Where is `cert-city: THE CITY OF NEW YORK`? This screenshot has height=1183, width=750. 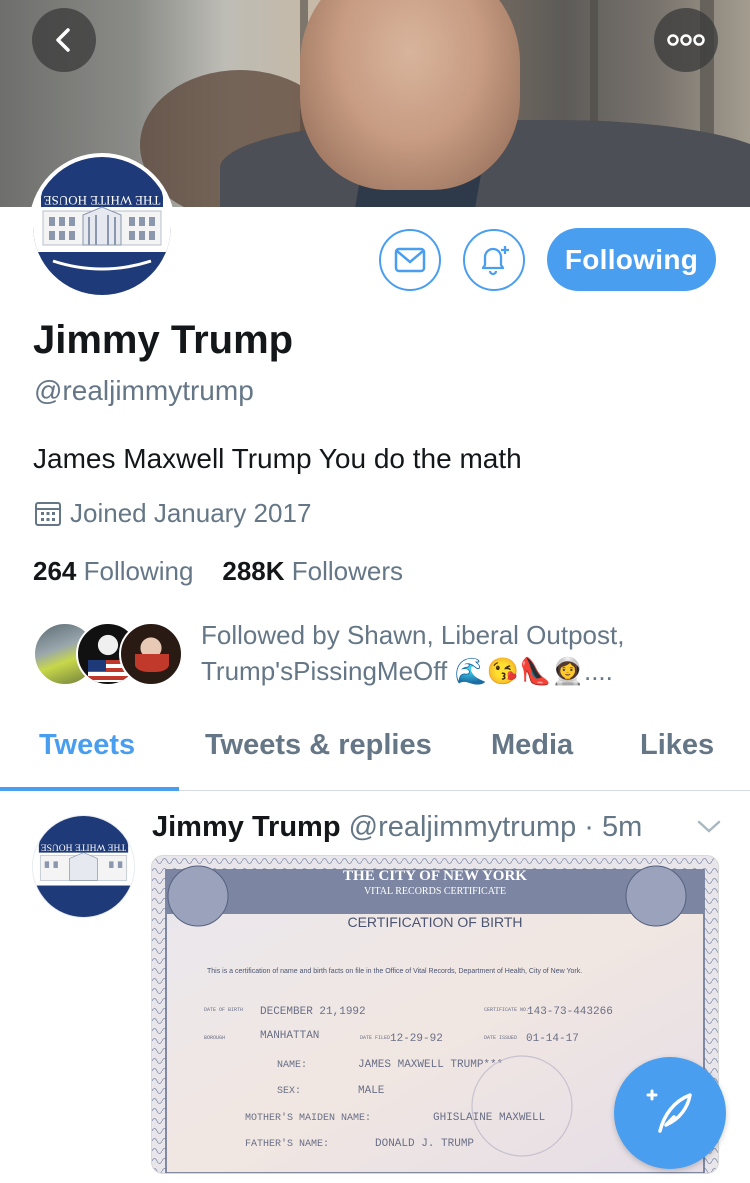
cert-city: THE CITY OF NEW YORK is located at coordinates (435, 876).